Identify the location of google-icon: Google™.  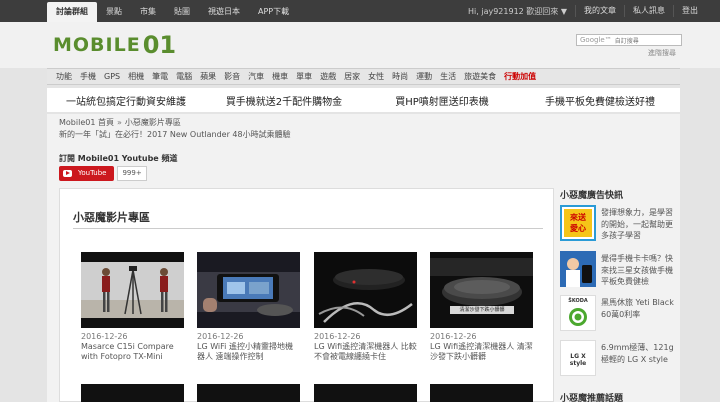
(596, 40).